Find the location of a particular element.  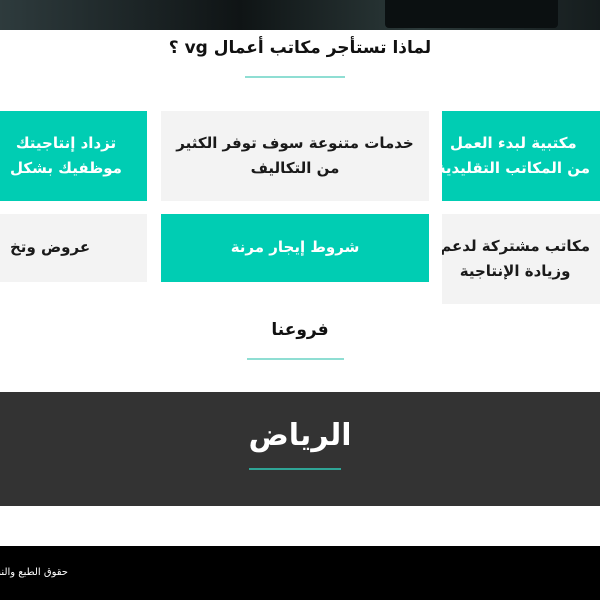

feature-card-line: موظفيك بشكل is located at coordinates (66, 168).